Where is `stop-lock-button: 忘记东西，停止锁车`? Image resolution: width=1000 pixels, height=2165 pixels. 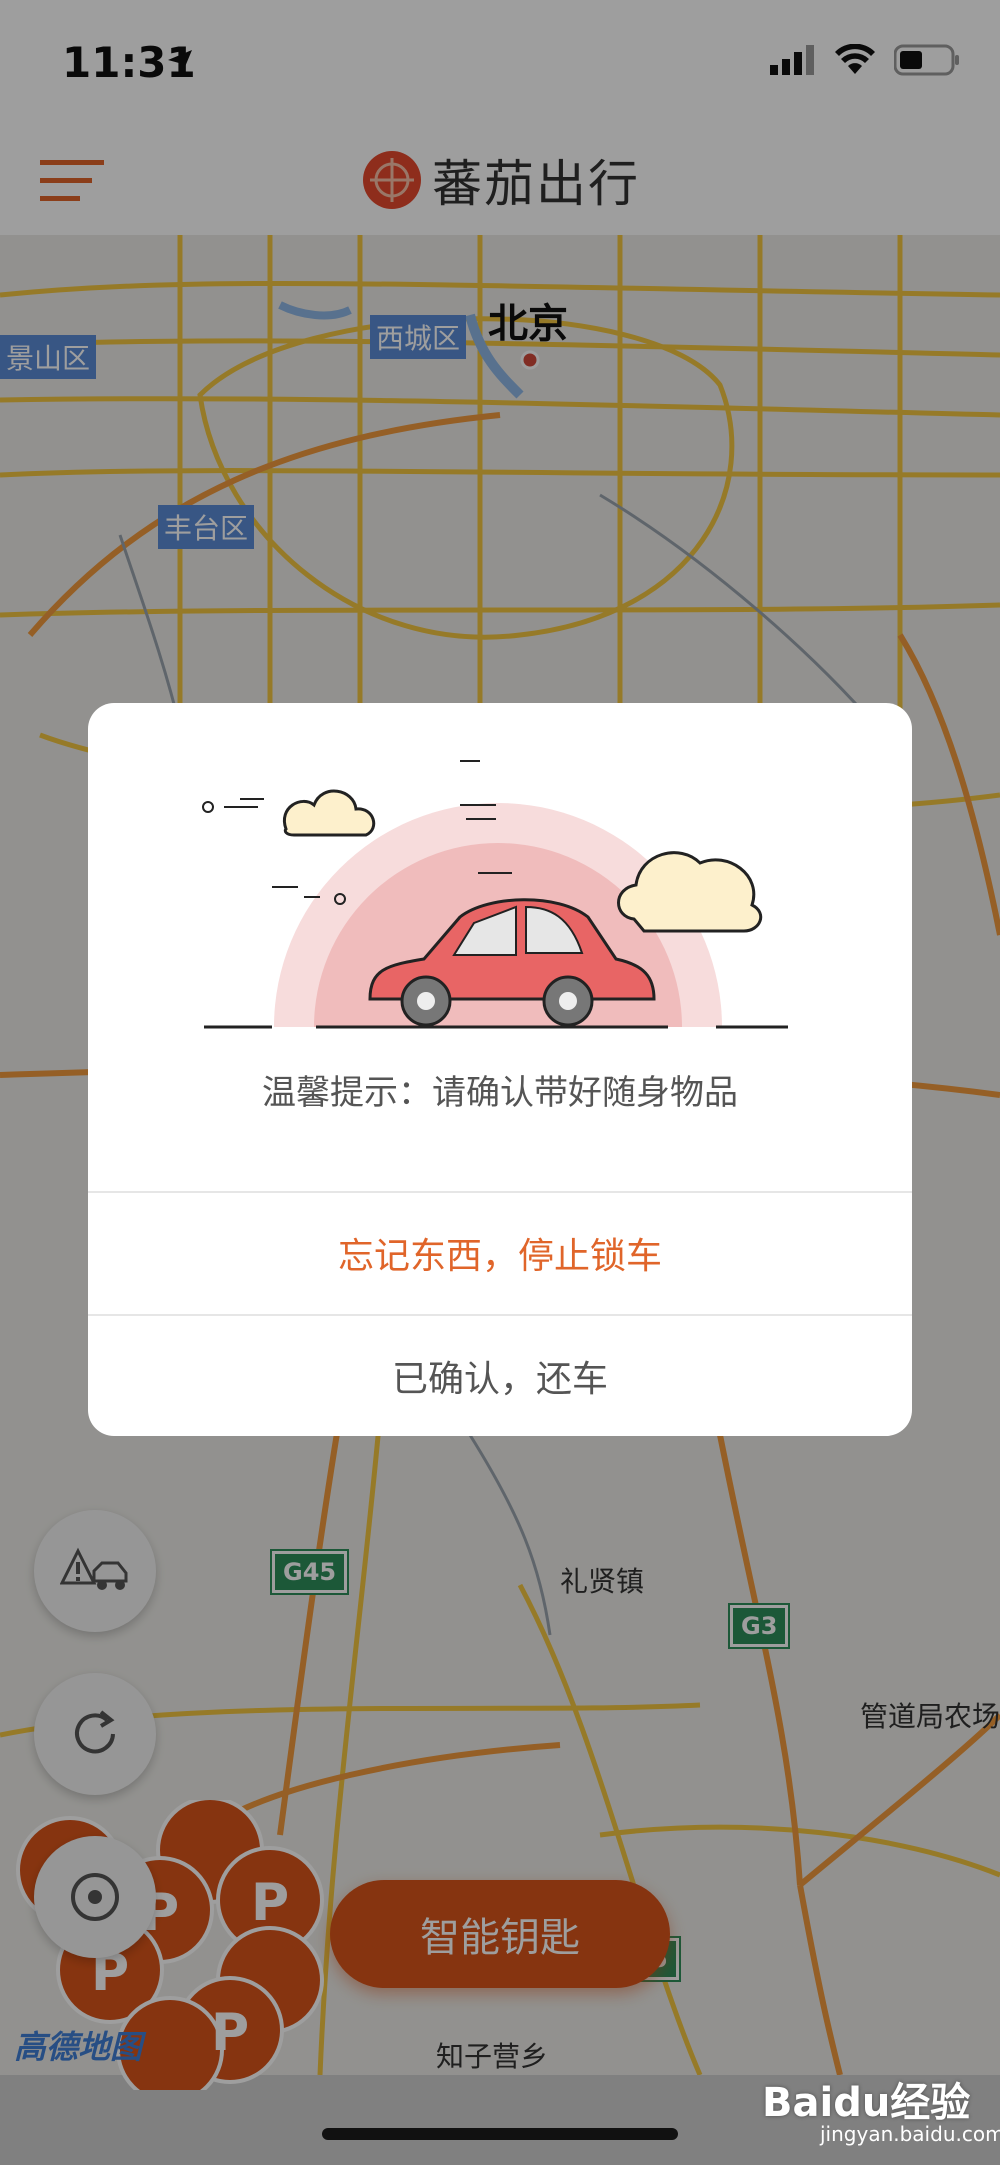 stop-lock-button: 忘记东西，停止锁车 is located at coordinates (500, 1253).